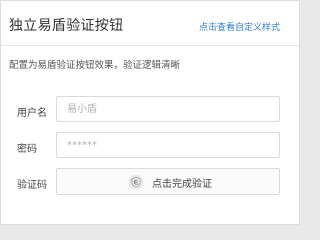 Image resolution: width=320 pixels, height=240 pixels. Describe the element at coordinates (32, 185) in the screenshot. I see `captcha-label: 验证码` at that location.